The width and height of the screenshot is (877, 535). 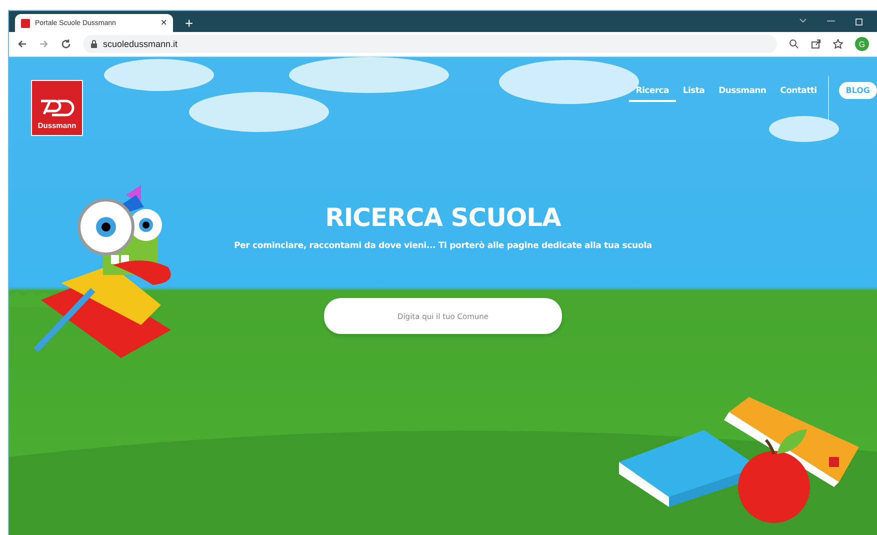 I want to click on favicon-icon, so click(x=25, y=23).